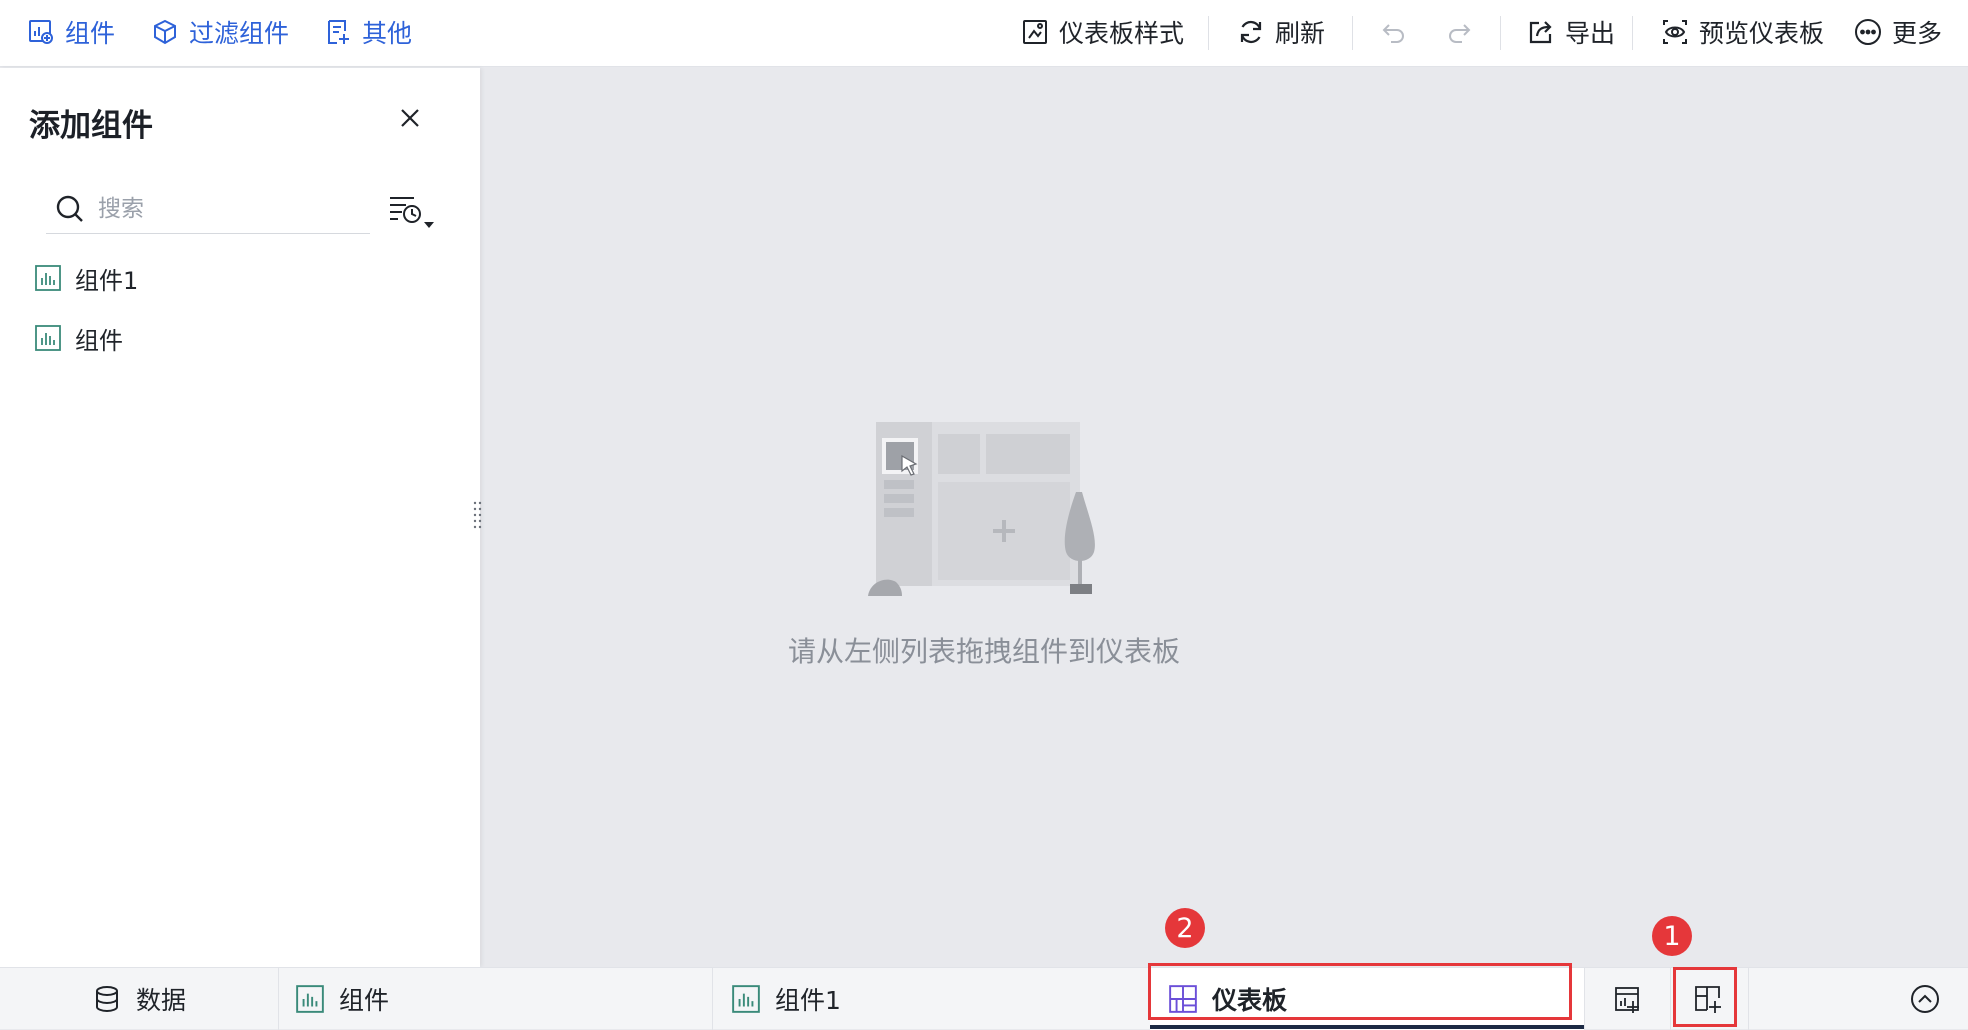 This screenshot has height=1030, width=1968. I want to click on tab-component-label: 组件, so click(364, 1000).